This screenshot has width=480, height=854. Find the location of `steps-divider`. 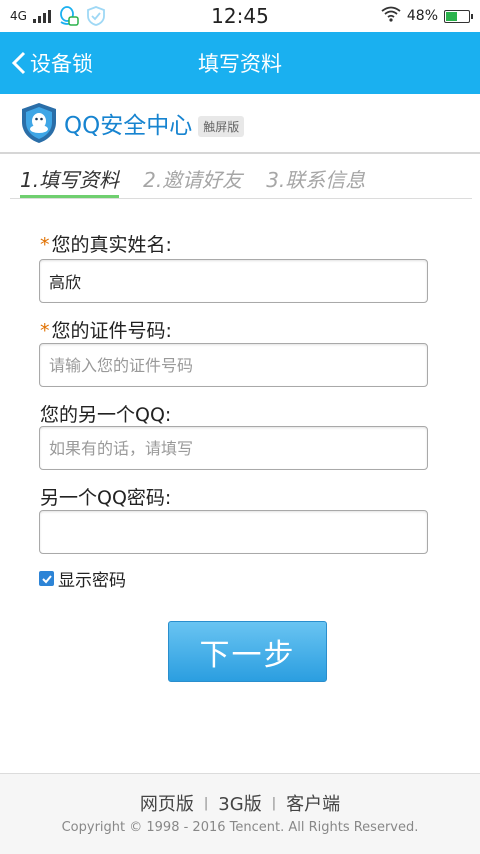

steps-divider is located at coordinates (241, 198).